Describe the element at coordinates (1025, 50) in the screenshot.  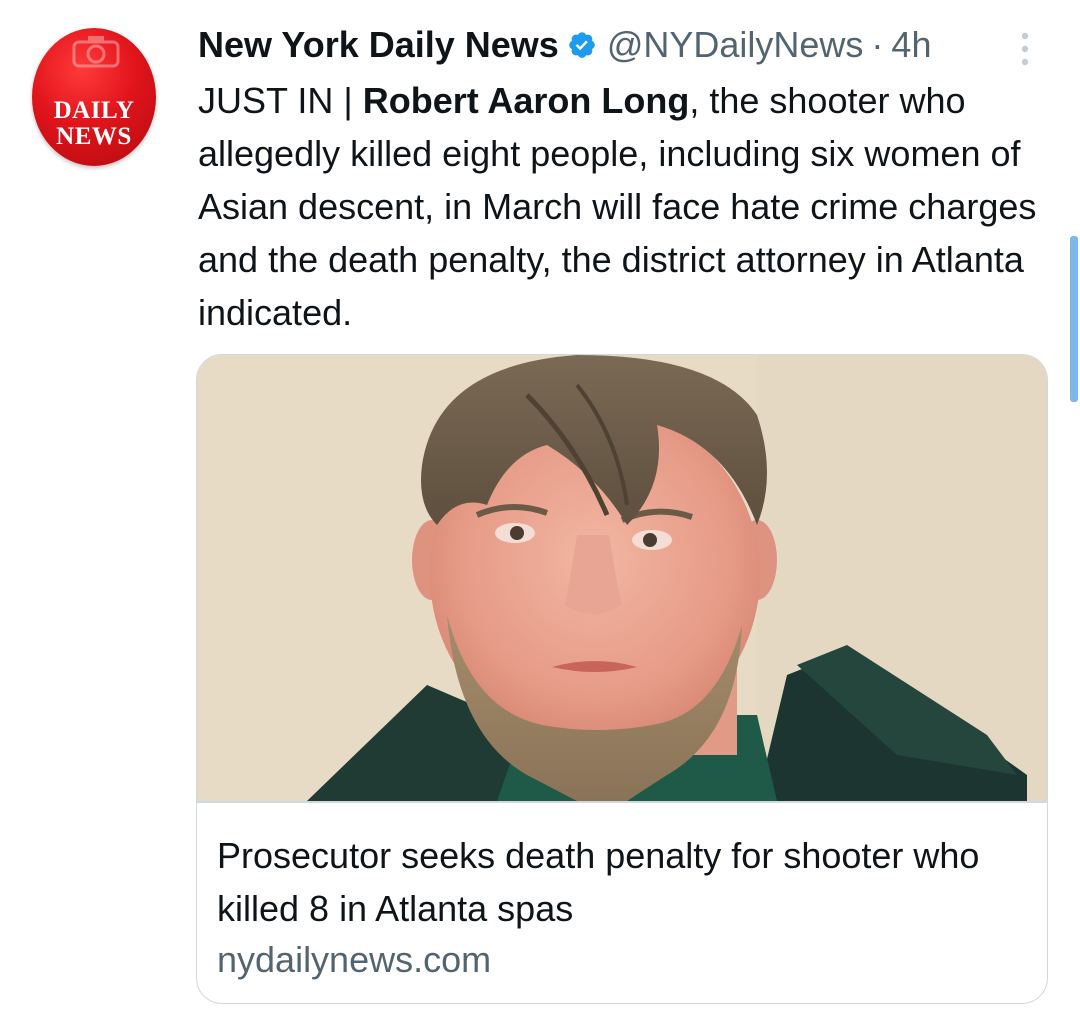
I see `more-options-icon` at that location.